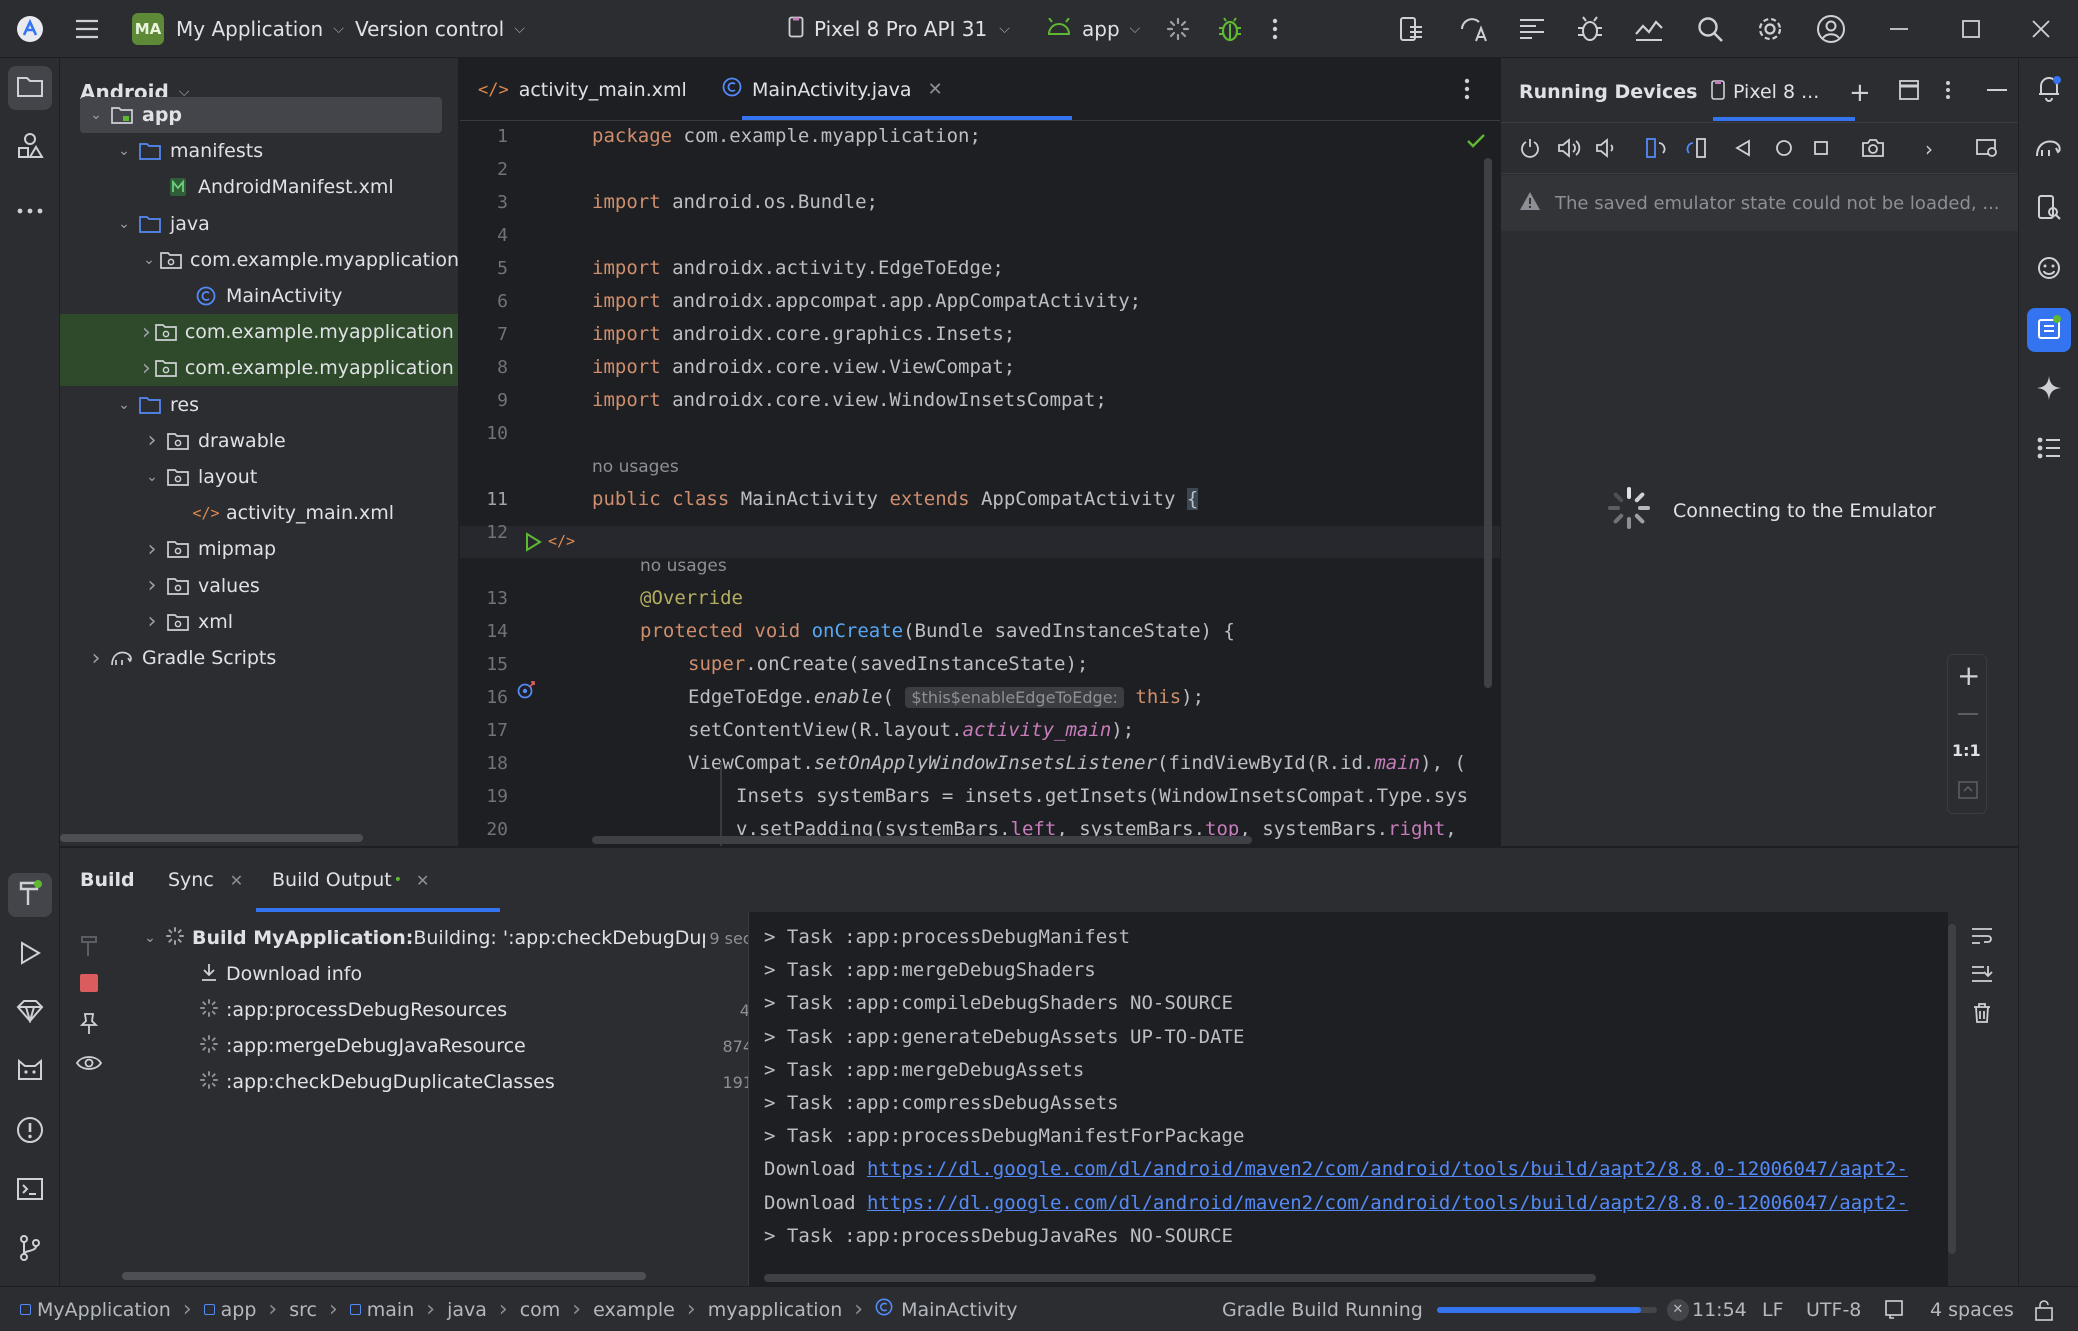  What do you see at coordinates (484, 169) in the screenshot?
I see `line-number: 2` at bounding box center [484, 169].